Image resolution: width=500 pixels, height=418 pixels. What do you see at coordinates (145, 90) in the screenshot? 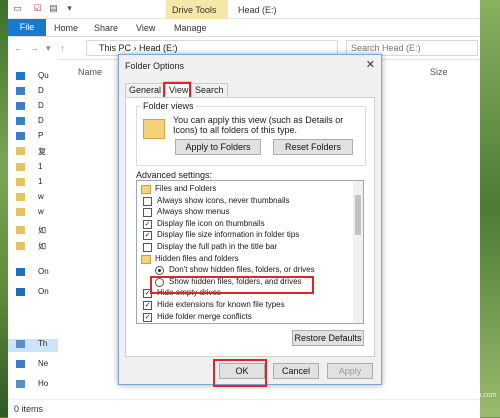
I see `tab-general: General` at bounding box center [145, 90].